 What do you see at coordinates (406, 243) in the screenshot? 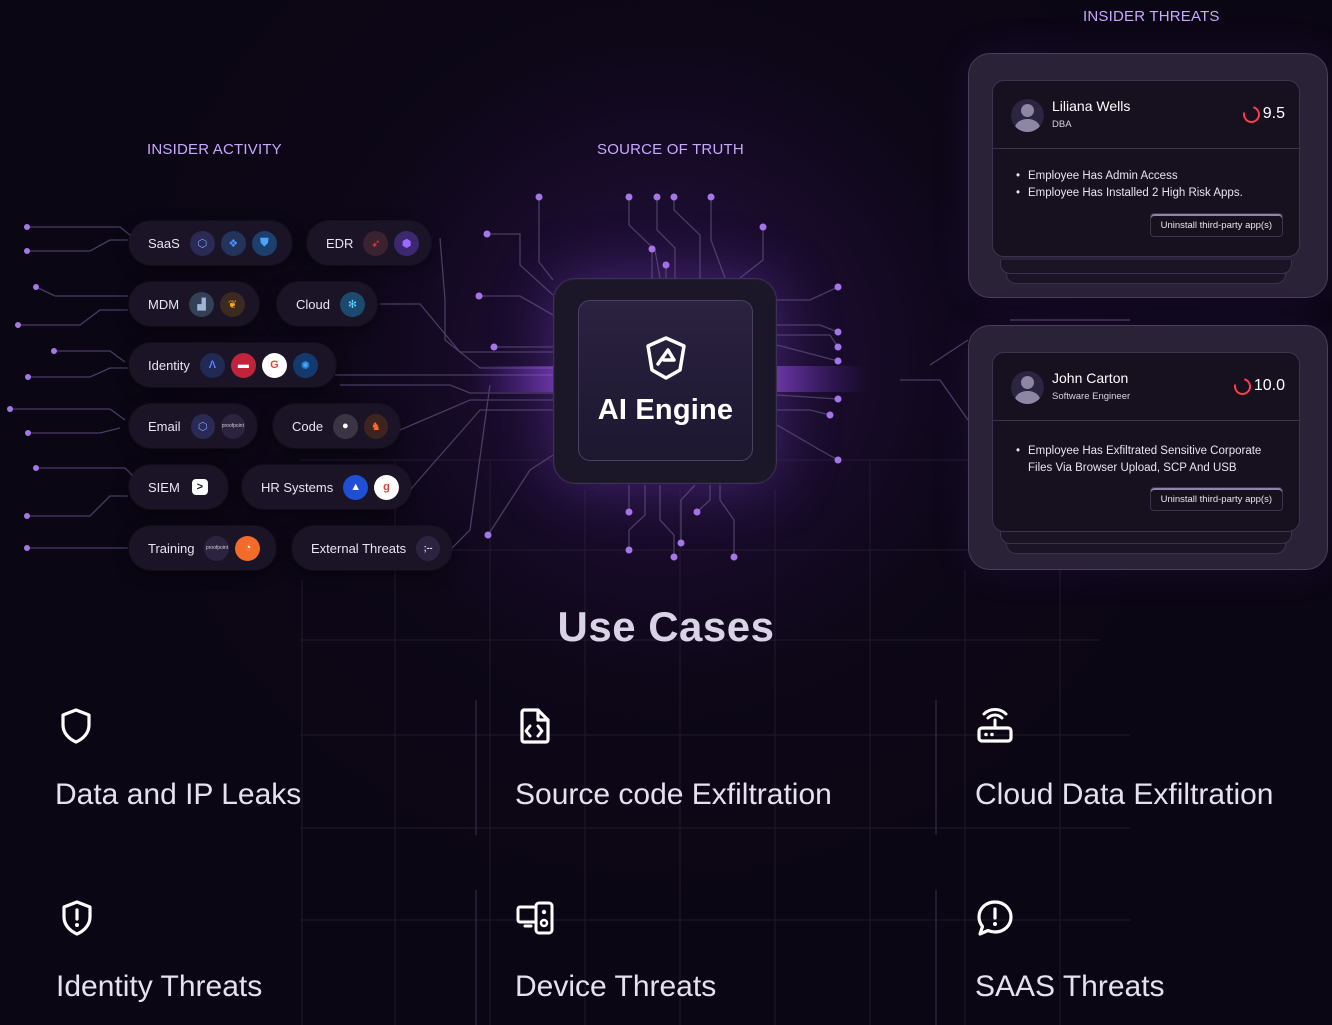
I see `sentinelone-icon: ⬢` at bounding box center [406, 243].